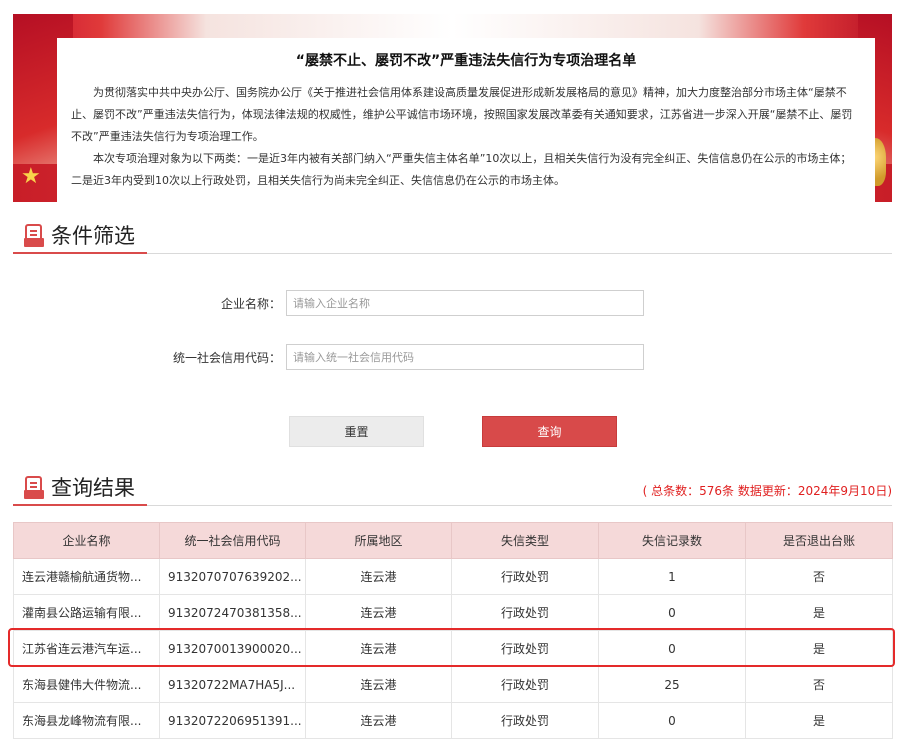 This screenshot has height=744, width=905. What do you see at coordinates (672, 540) in the screenshot?
I see `column-header-count: 失信记录数` at bounding box center [672, 540].